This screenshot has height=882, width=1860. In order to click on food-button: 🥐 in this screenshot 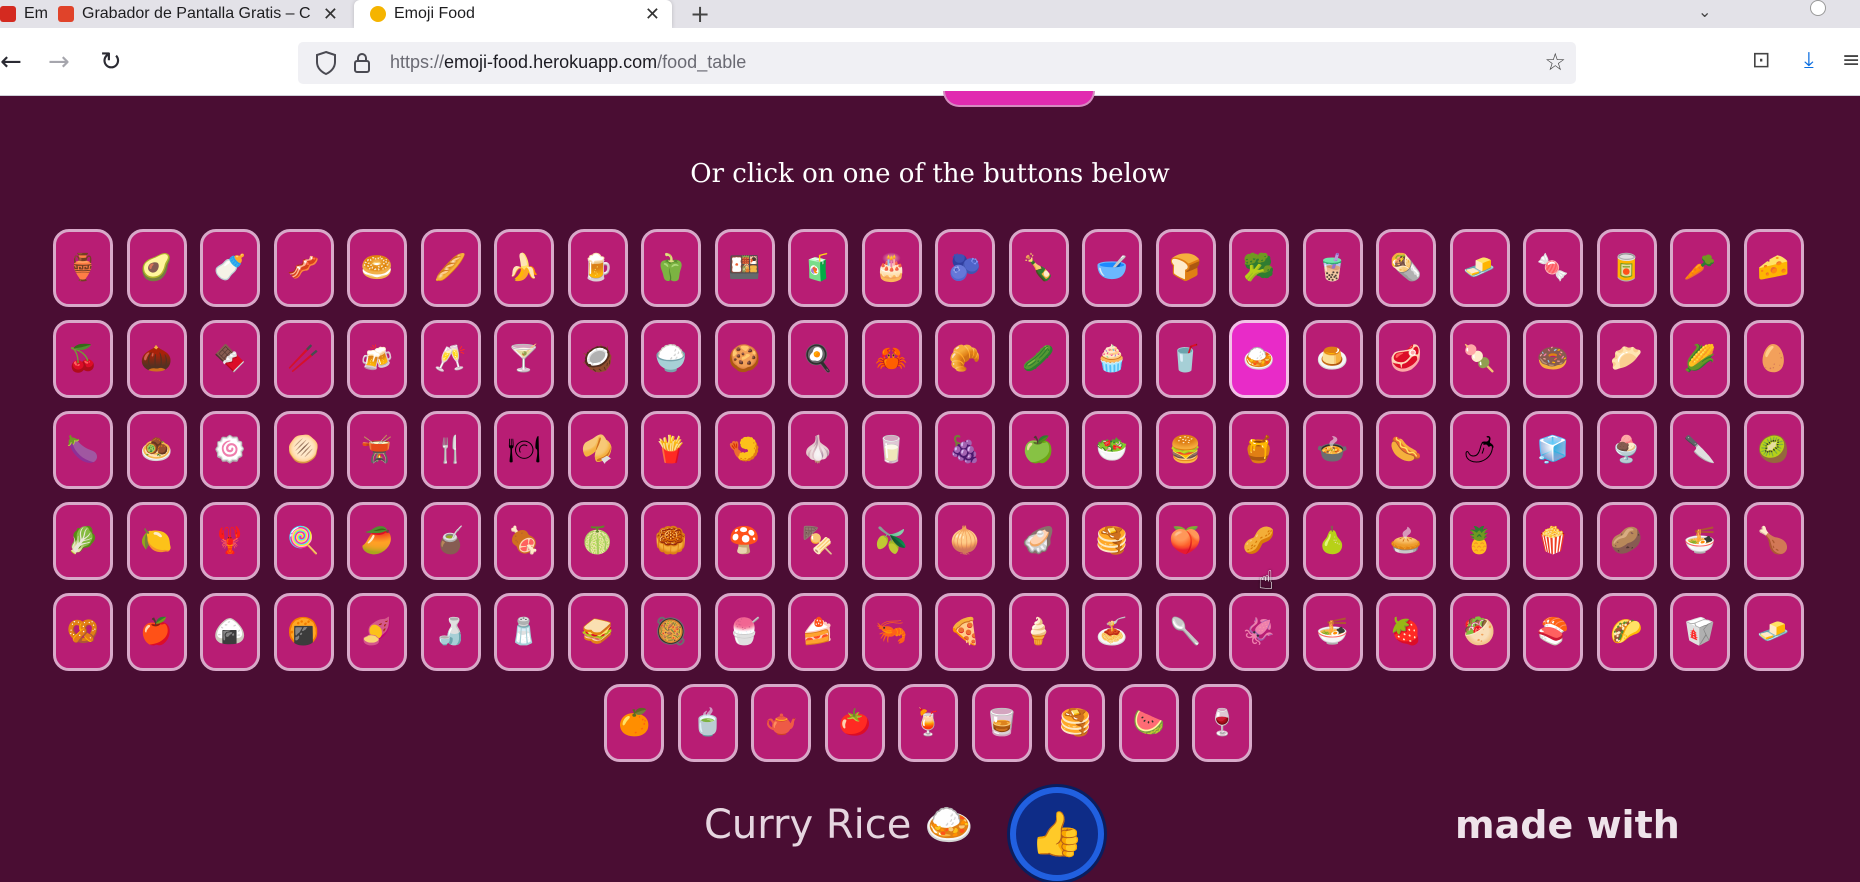, I will do `click(965, 359)`.